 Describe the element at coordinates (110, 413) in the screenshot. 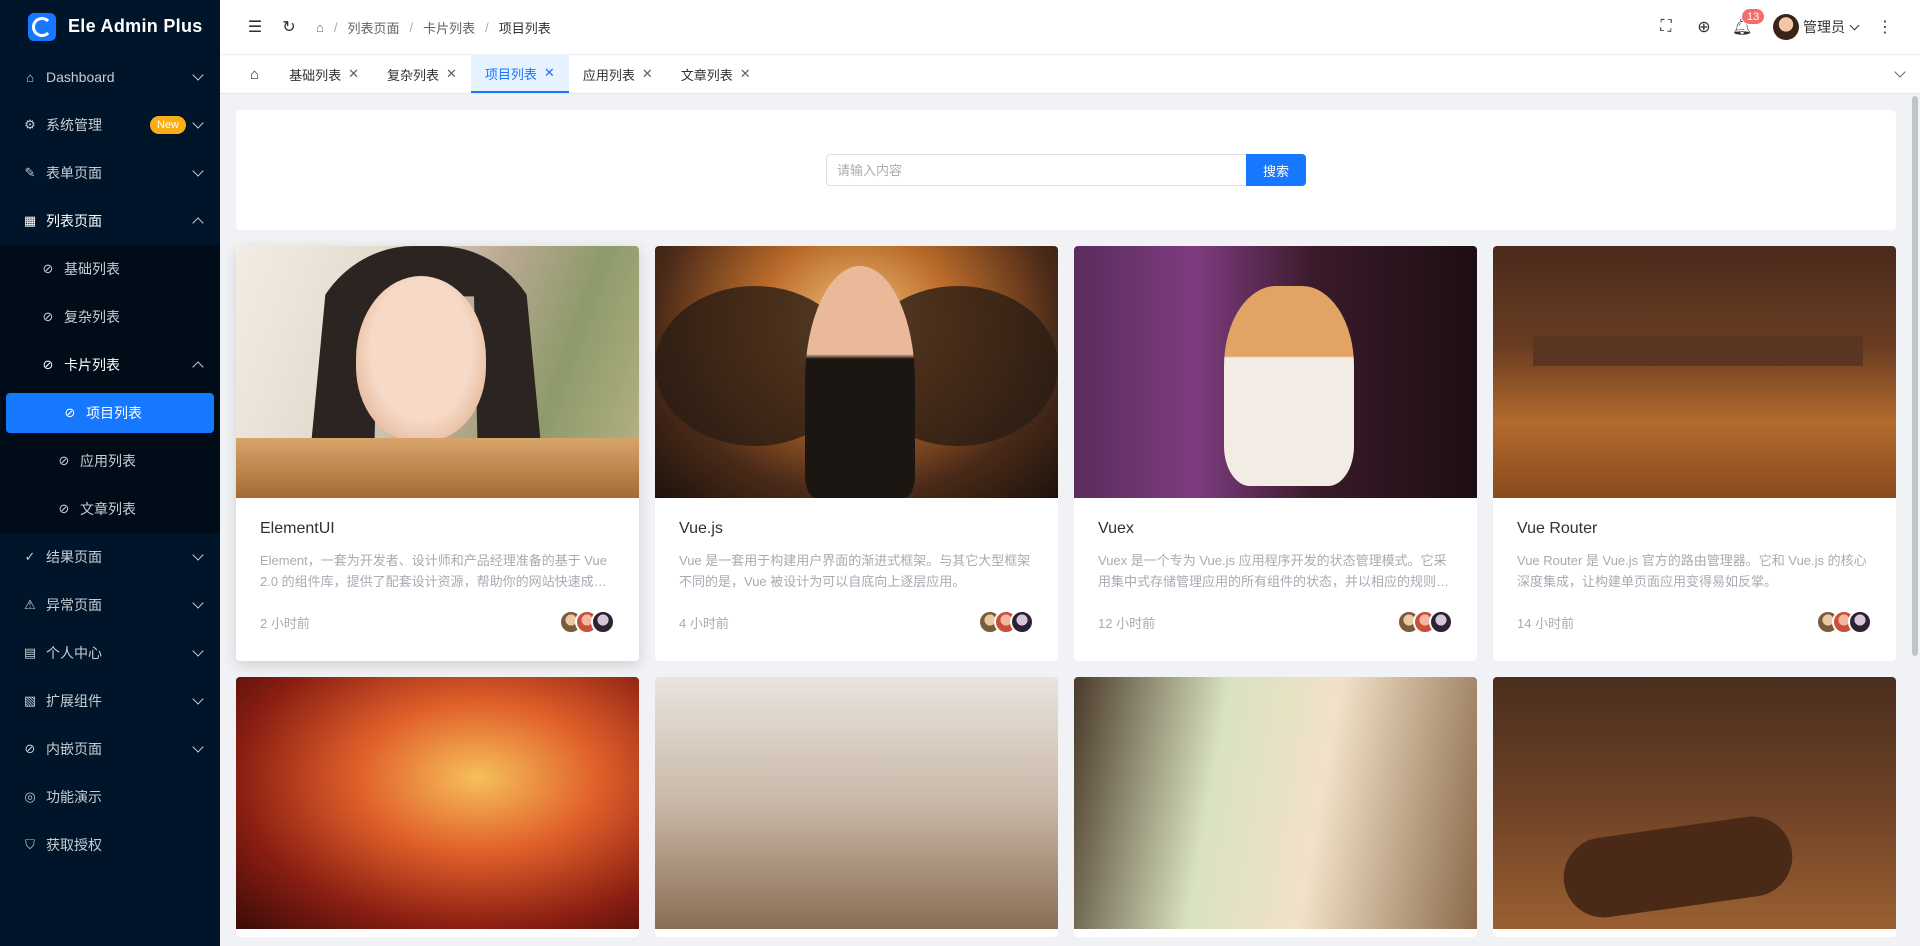

I see `sidebar-item-project-list: ⊘ 项目列表` at that location.